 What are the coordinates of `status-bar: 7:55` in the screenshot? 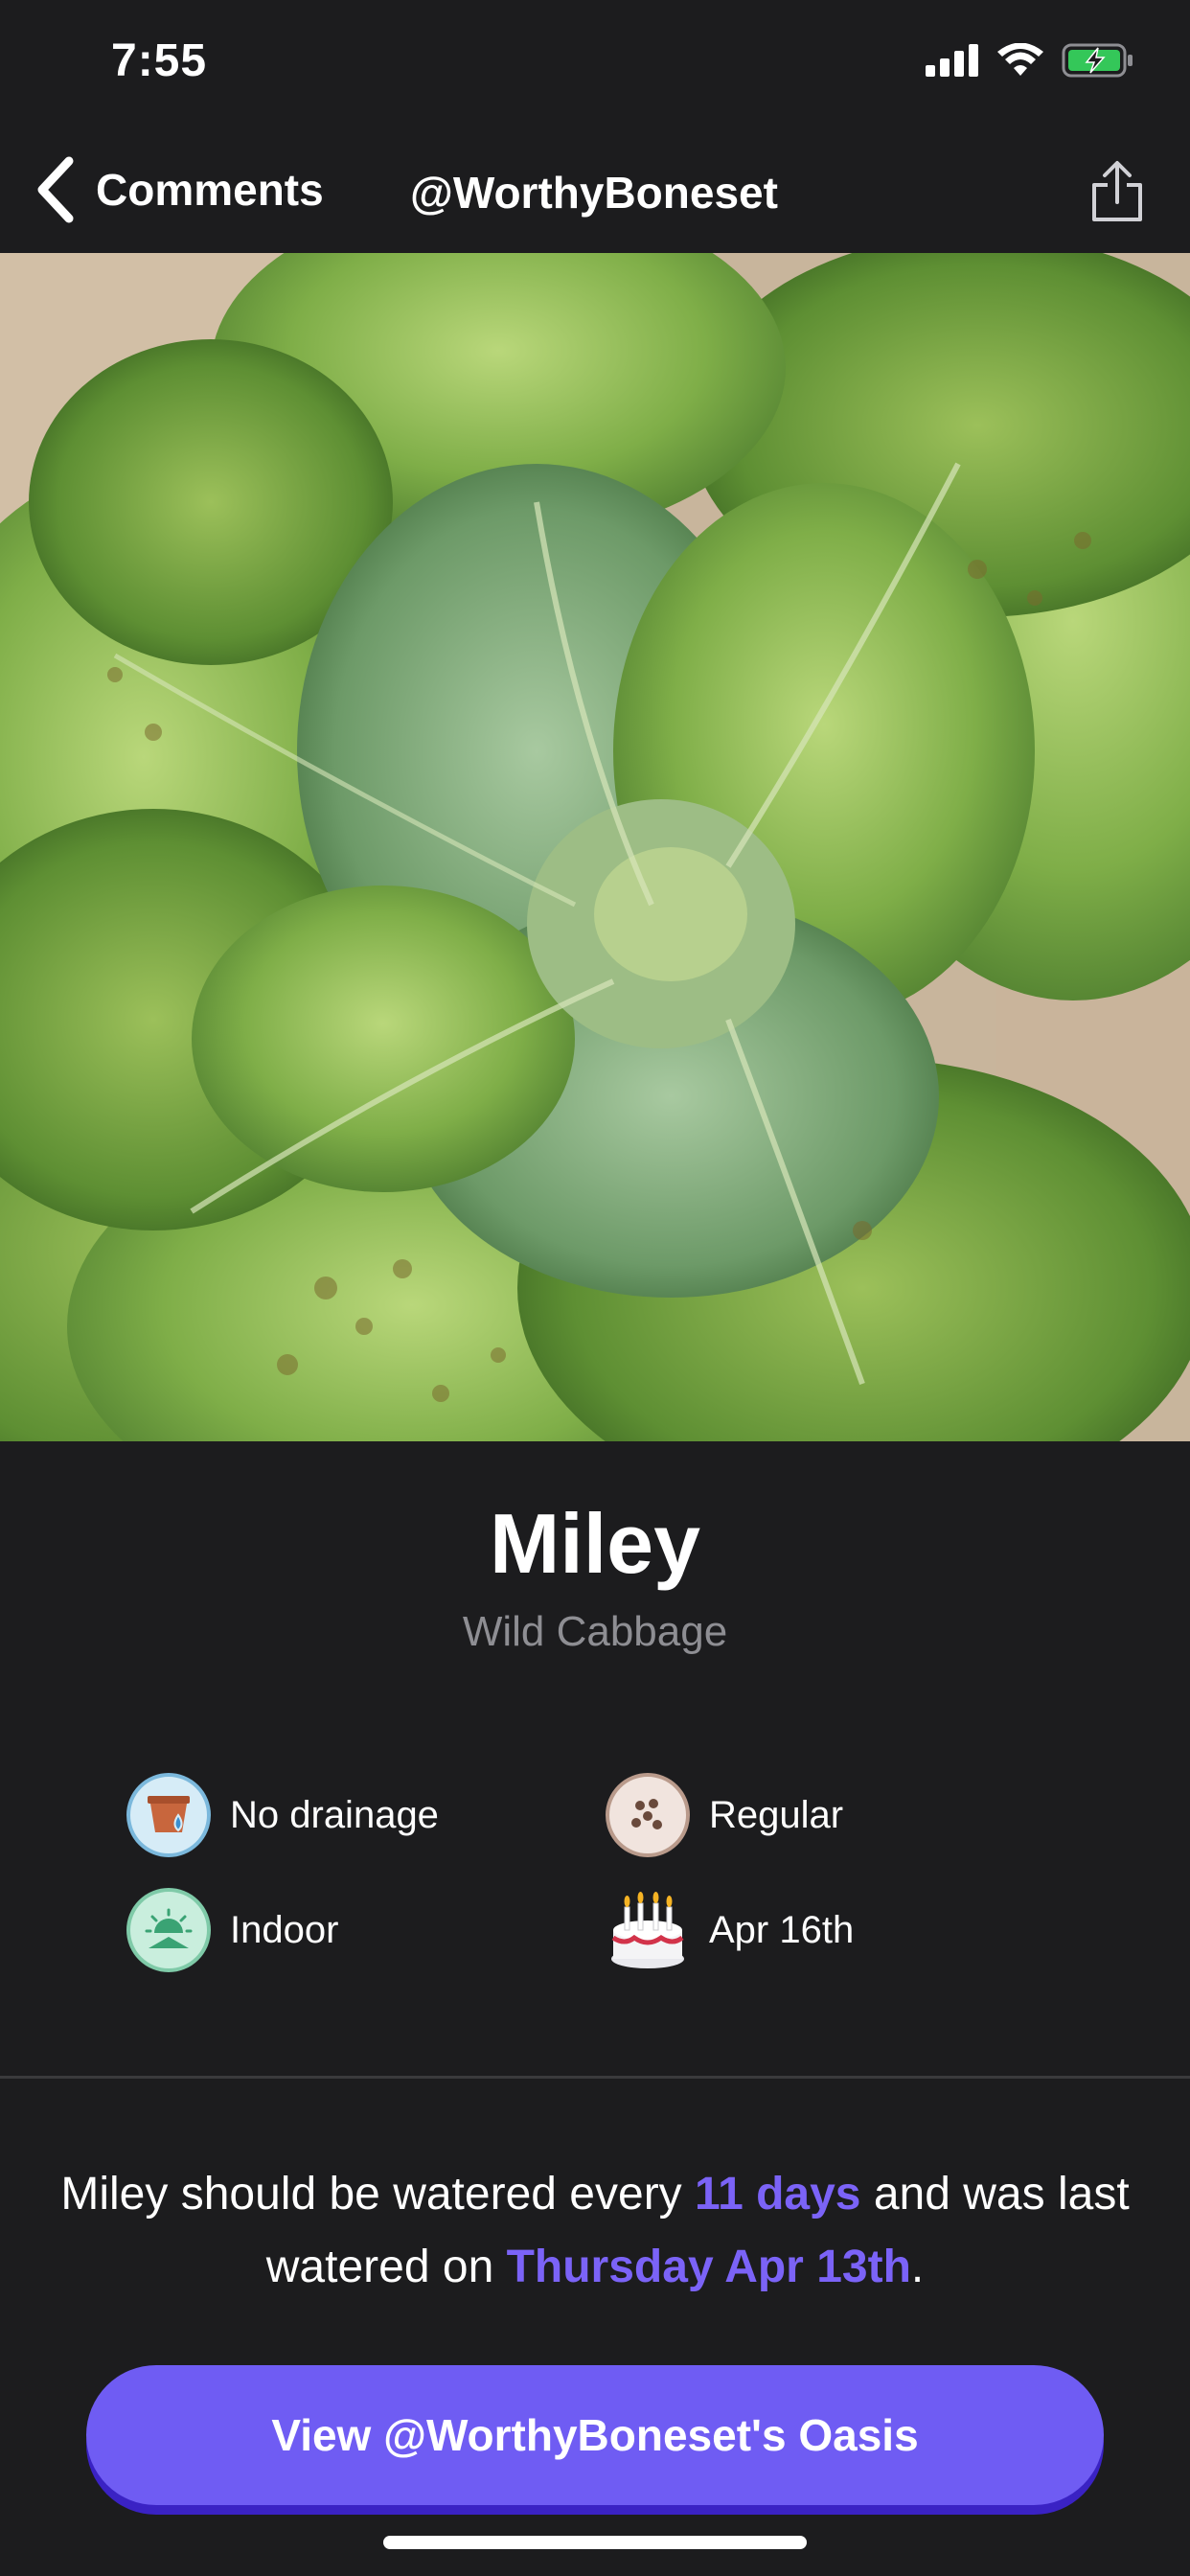 It's located at (595, 67).